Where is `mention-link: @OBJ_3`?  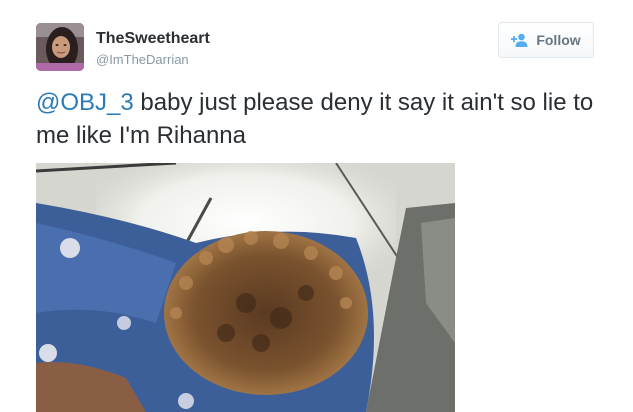 mention-link: @OBJ_3 is located at coordinates (85, 102).